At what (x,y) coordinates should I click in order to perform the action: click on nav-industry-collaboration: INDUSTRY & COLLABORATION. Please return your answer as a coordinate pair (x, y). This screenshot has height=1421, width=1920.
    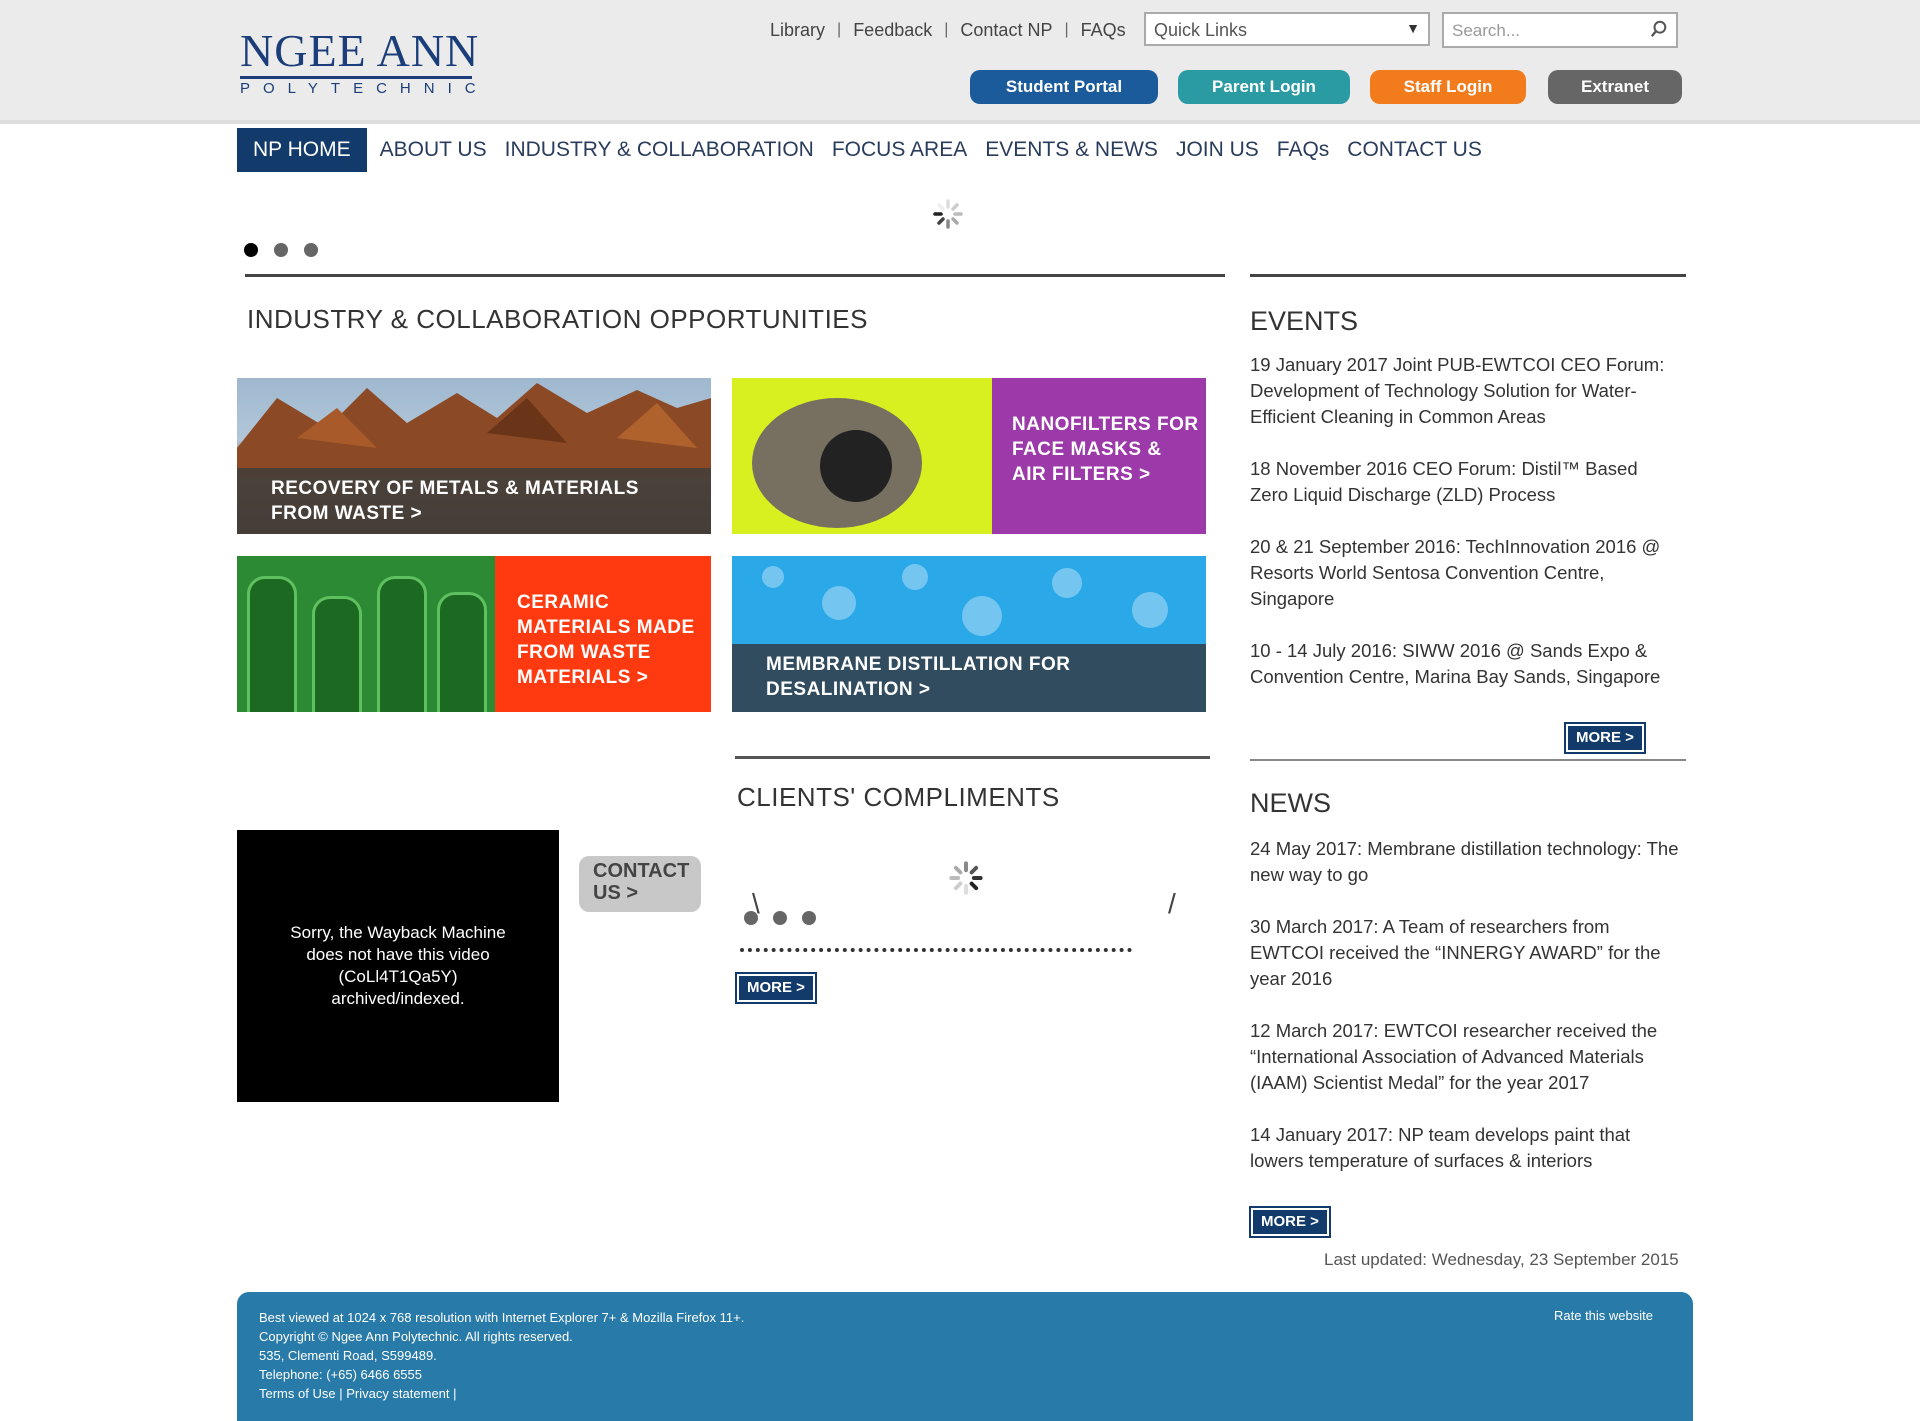
    Looking at the image, I should click on (659, 150).